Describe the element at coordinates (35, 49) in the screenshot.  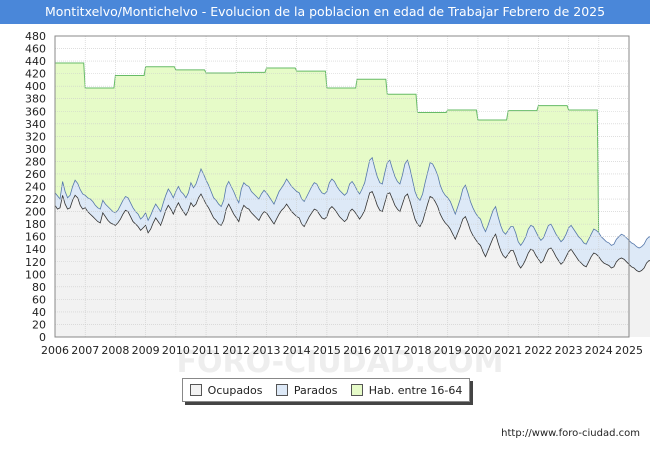
I see `y-tick-label: 460` at that location.